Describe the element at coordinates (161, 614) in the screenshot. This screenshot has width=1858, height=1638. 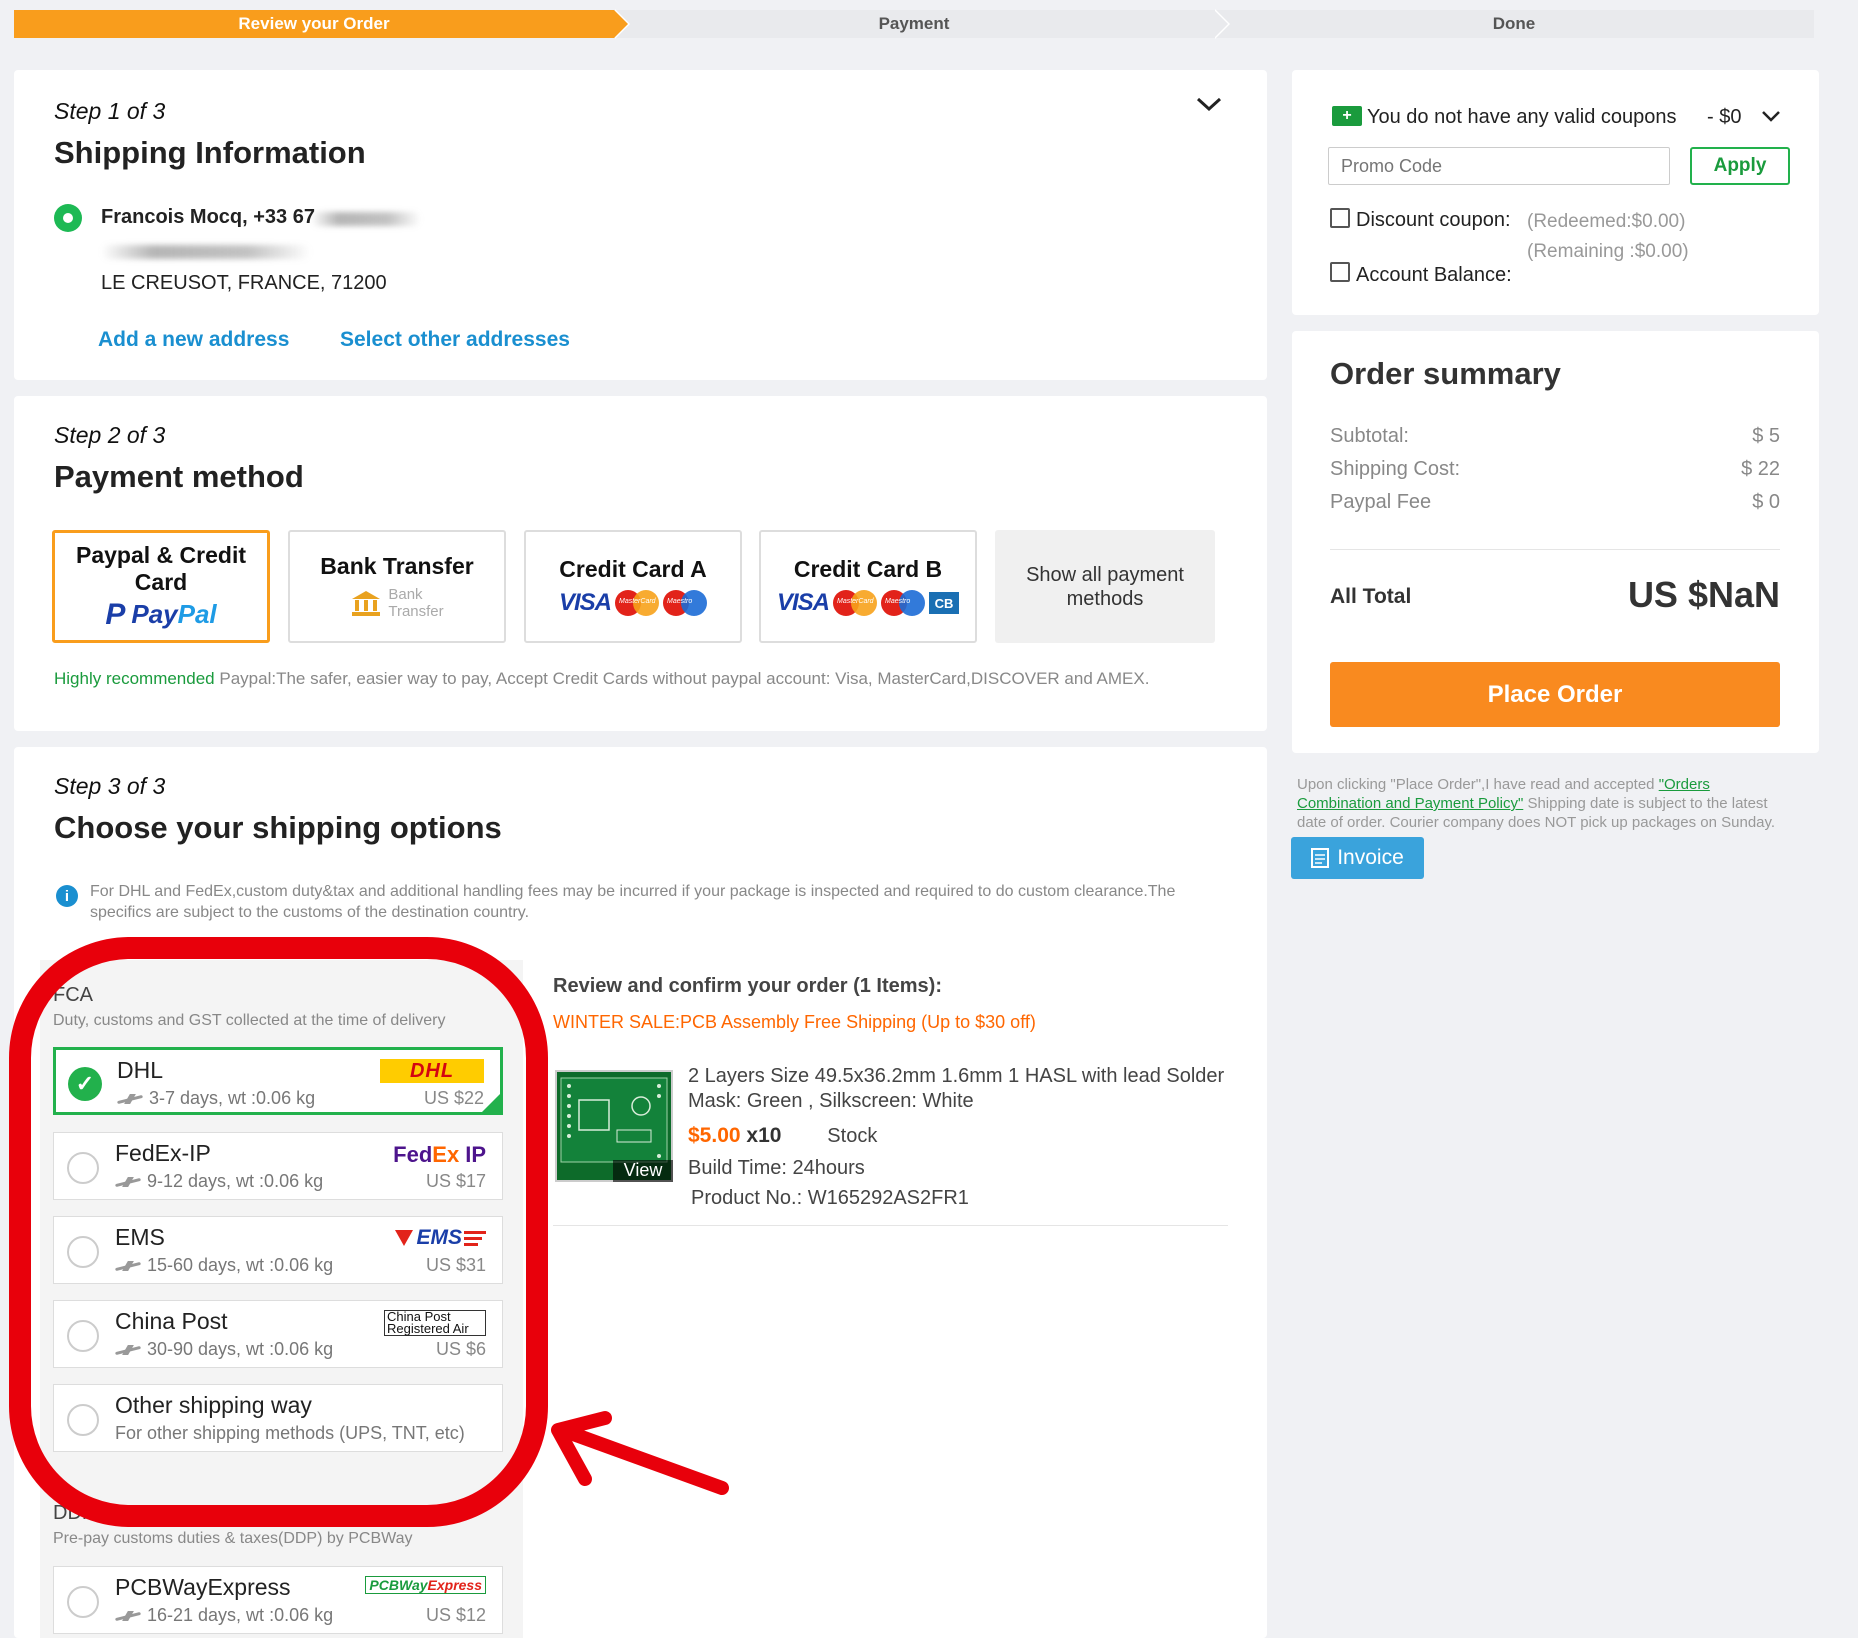
I see `paypal-logo: P PayPal` at that location.